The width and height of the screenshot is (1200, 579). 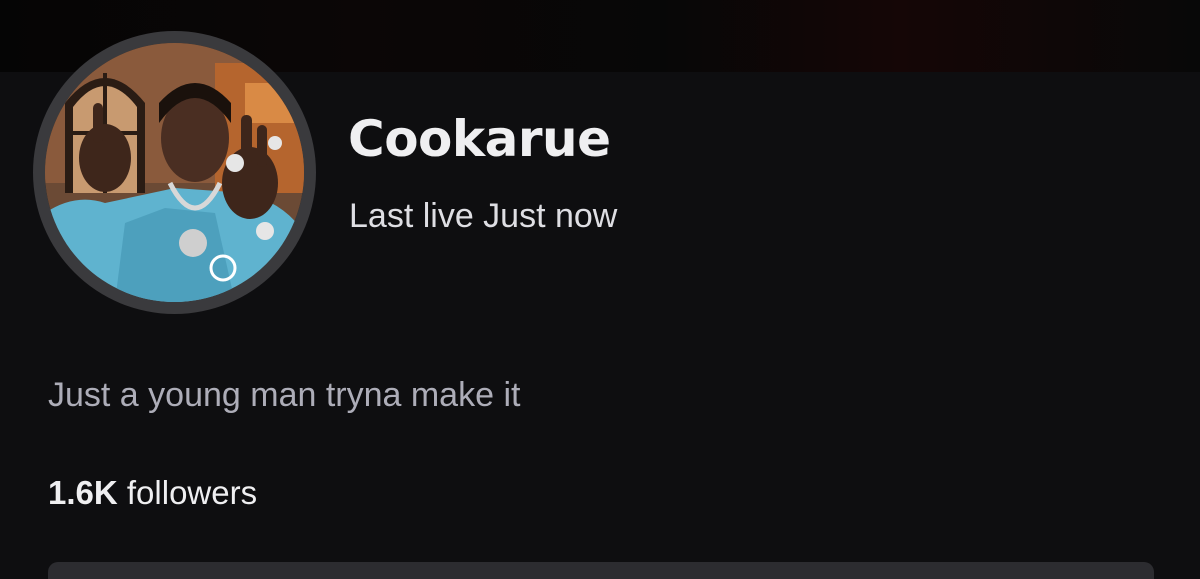 I want to click on followers-label: followers, so click(x=192, y=492).